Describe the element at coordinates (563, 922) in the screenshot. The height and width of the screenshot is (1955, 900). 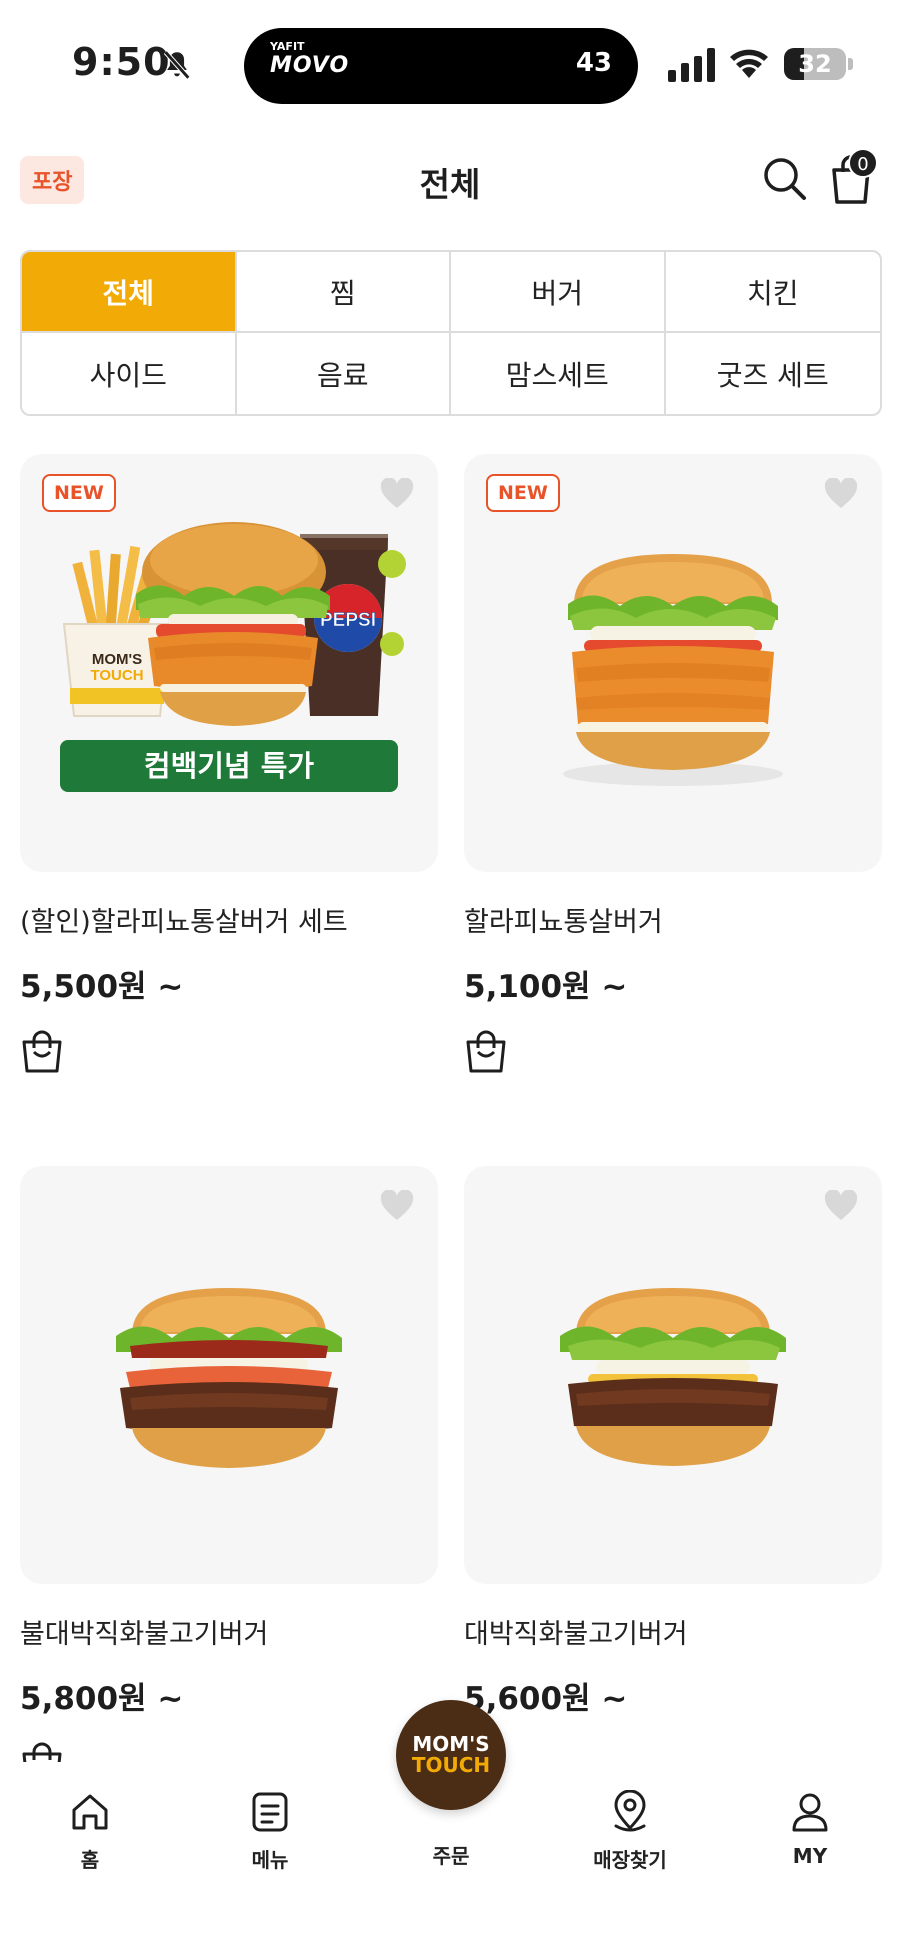
I see `product-name: 할라피뇨통살버거` at that location.